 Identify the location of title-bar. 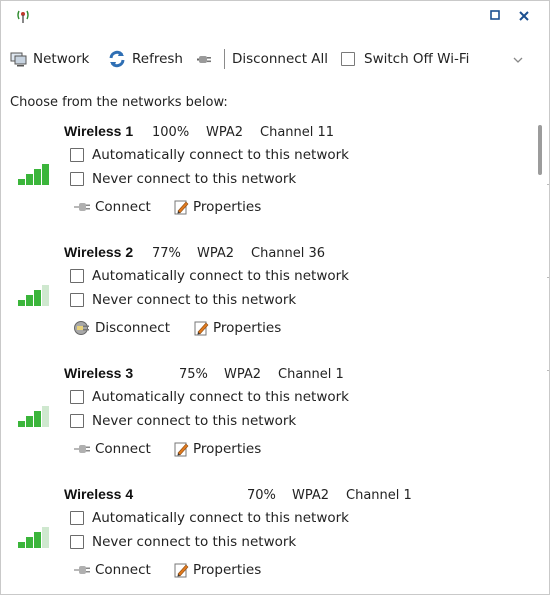
(275, 17).